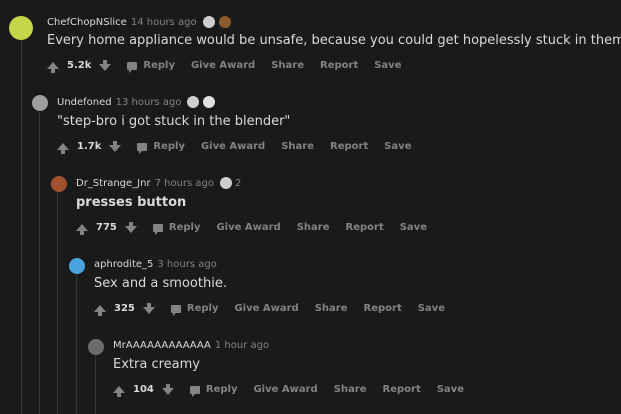 The width and height of the screenshot is (621, 414). I want to click on username: aphrodite_5, so click(123, 264).